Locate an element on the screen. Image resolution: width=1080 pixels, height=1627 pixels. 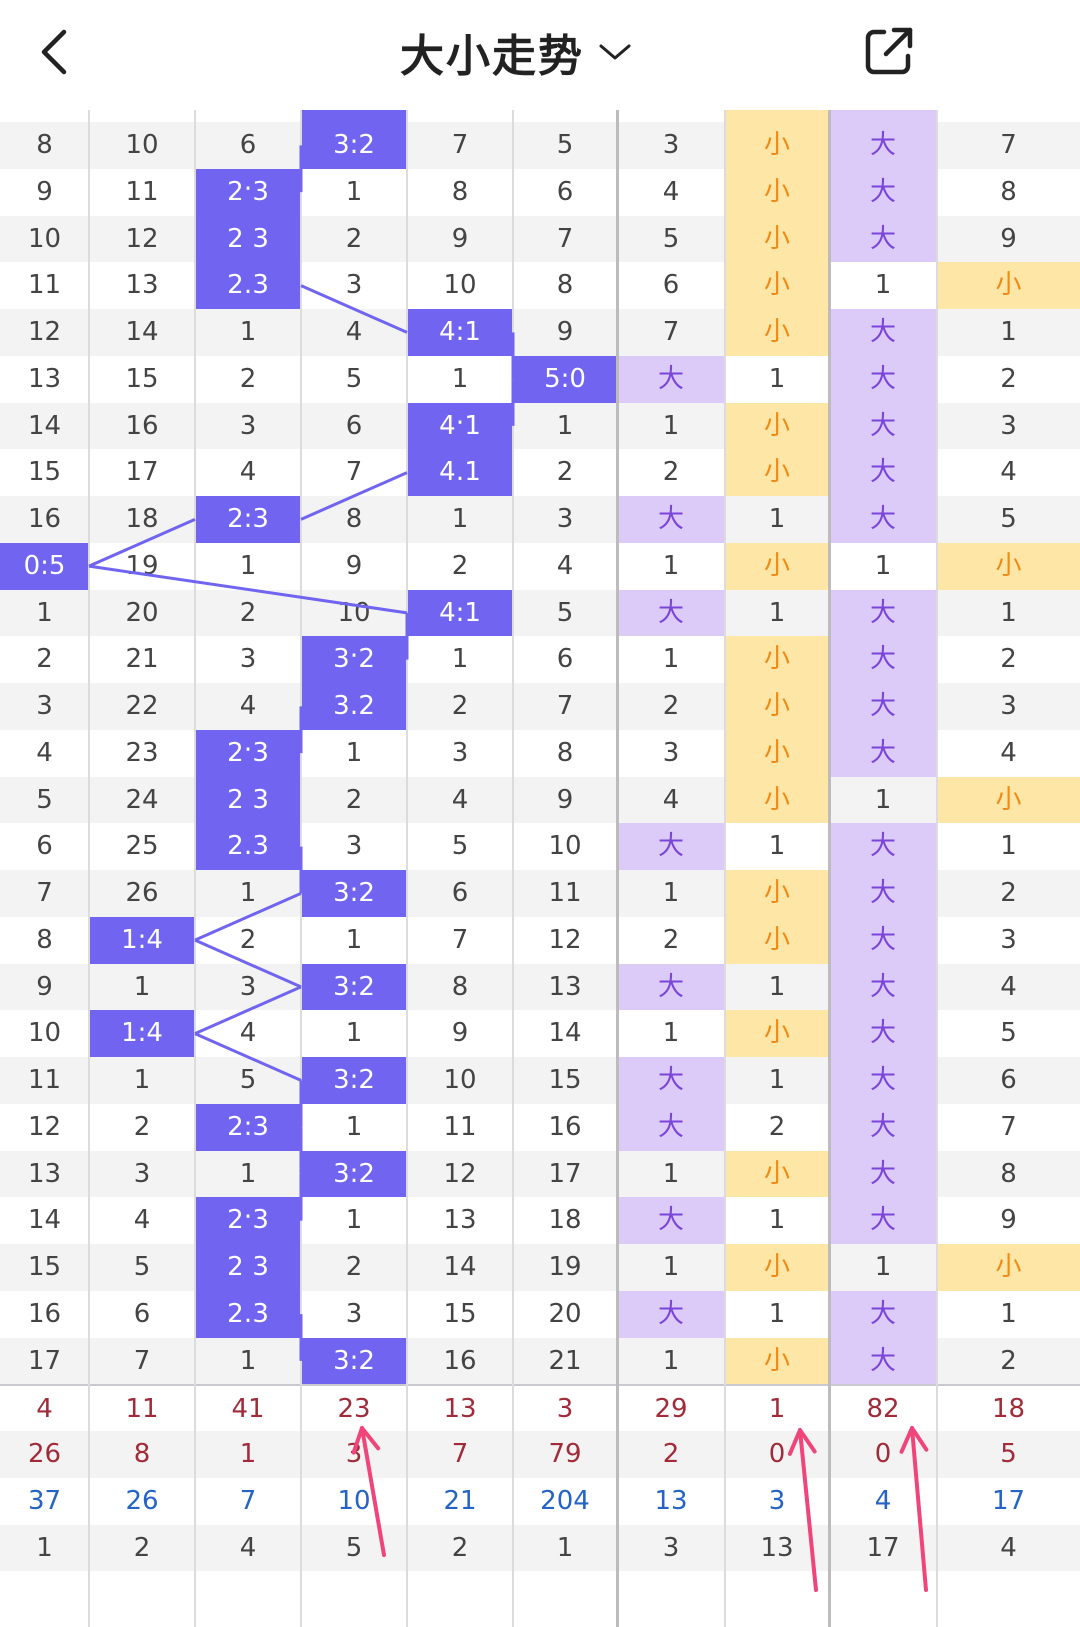
value-cell: 37 is located at coordinates (44, 1500).